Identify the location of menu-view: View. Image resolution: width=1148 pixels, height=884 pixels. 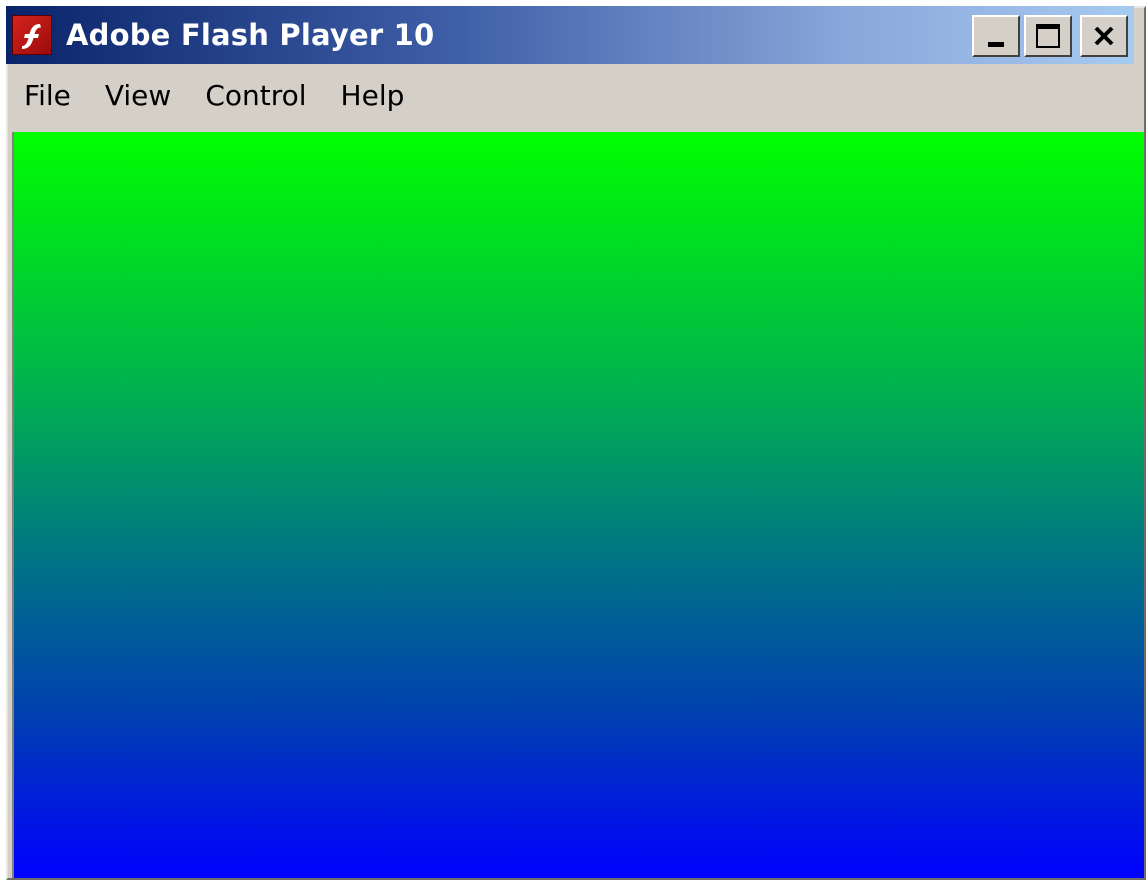
(138, 95).